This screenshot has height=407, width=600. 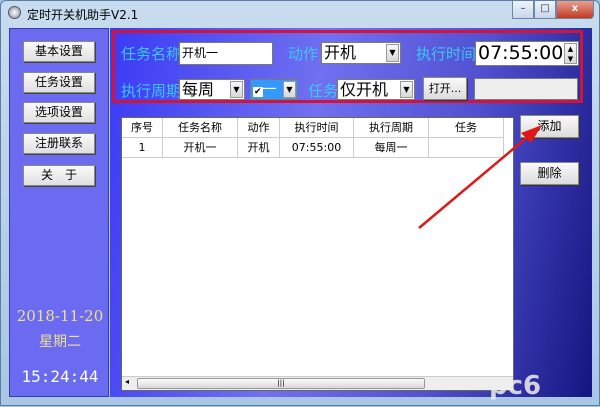 What do you see at coordinates (515, 386) in the screenshot?
I see `watermark-logo: pc6` at bounding box center [515, 386].